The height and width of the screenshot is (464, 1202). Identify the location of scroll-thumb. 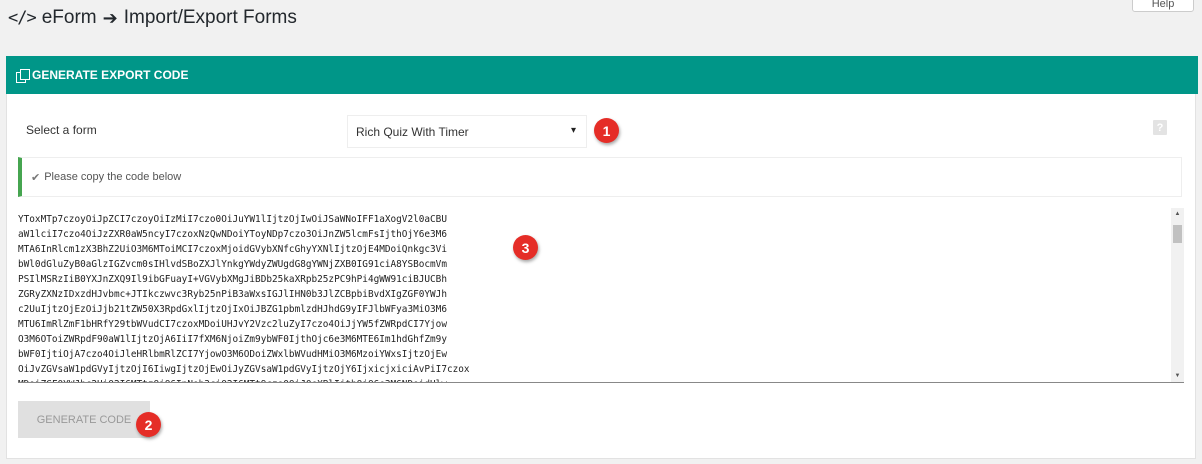
(1177, 234).